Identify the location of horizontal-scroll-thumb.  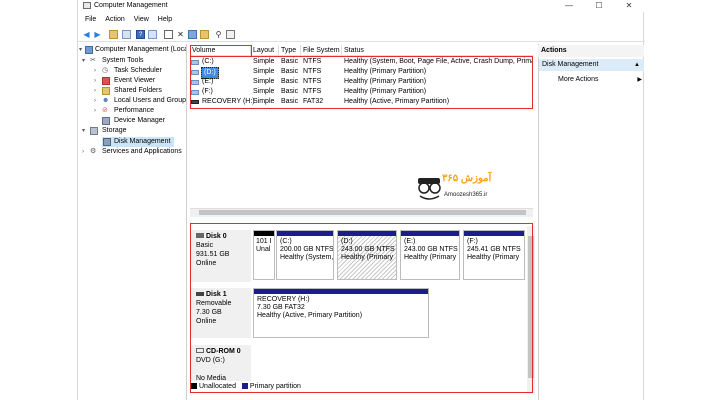
(362, 212).